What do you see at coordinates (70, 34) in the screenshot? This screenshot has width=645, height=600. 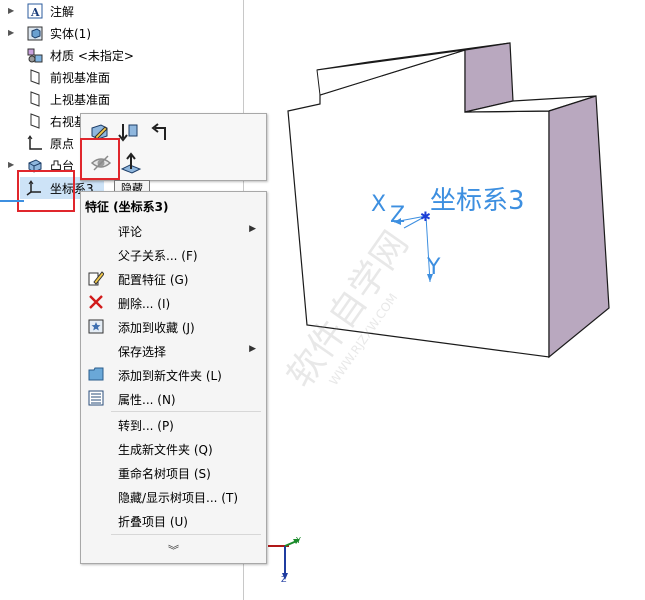 I see `tree-item-label: 实体(1)` at bounding box center [70, 34].